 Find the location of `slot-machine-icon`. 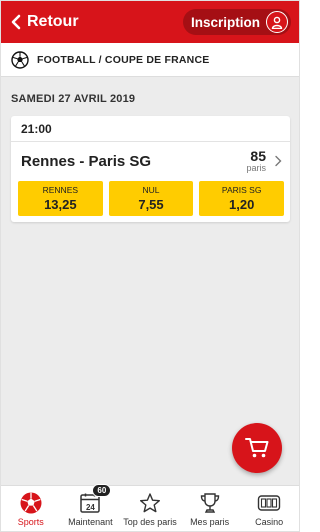

slot-machine-icon is located at coordinates (269, 503).